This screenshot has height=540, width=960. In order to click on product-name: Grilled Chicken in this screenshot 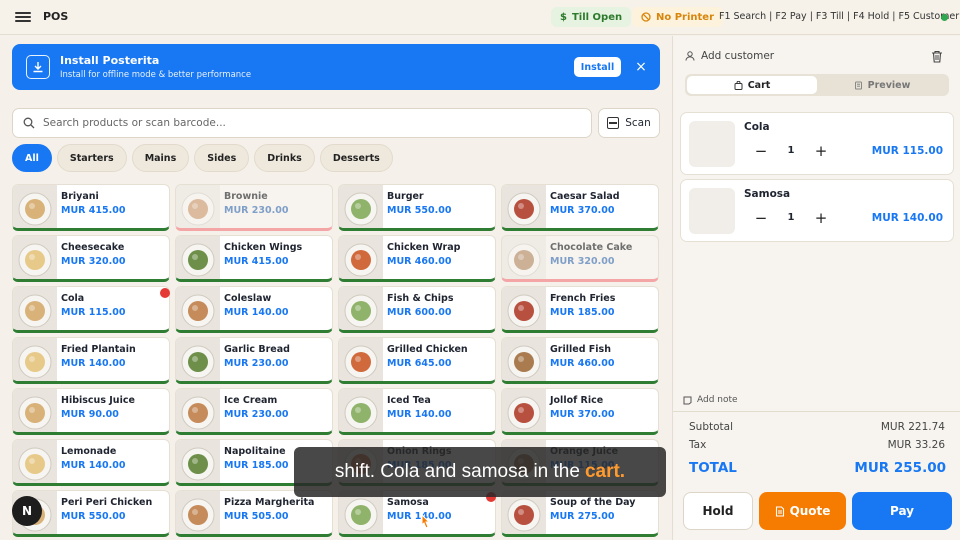, I will do `click(427, 349)`.